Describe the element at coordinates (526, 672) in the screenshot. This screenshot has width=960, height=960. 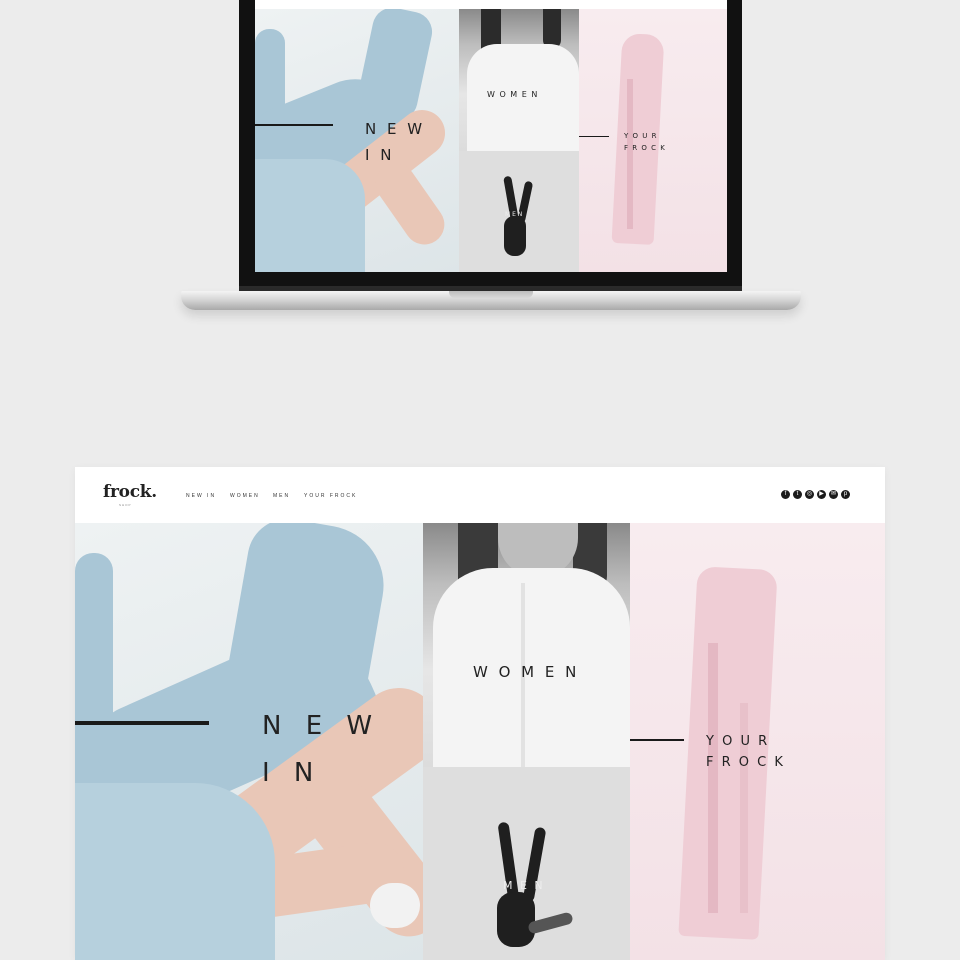
I see `label-women: W O M E N` at that location.